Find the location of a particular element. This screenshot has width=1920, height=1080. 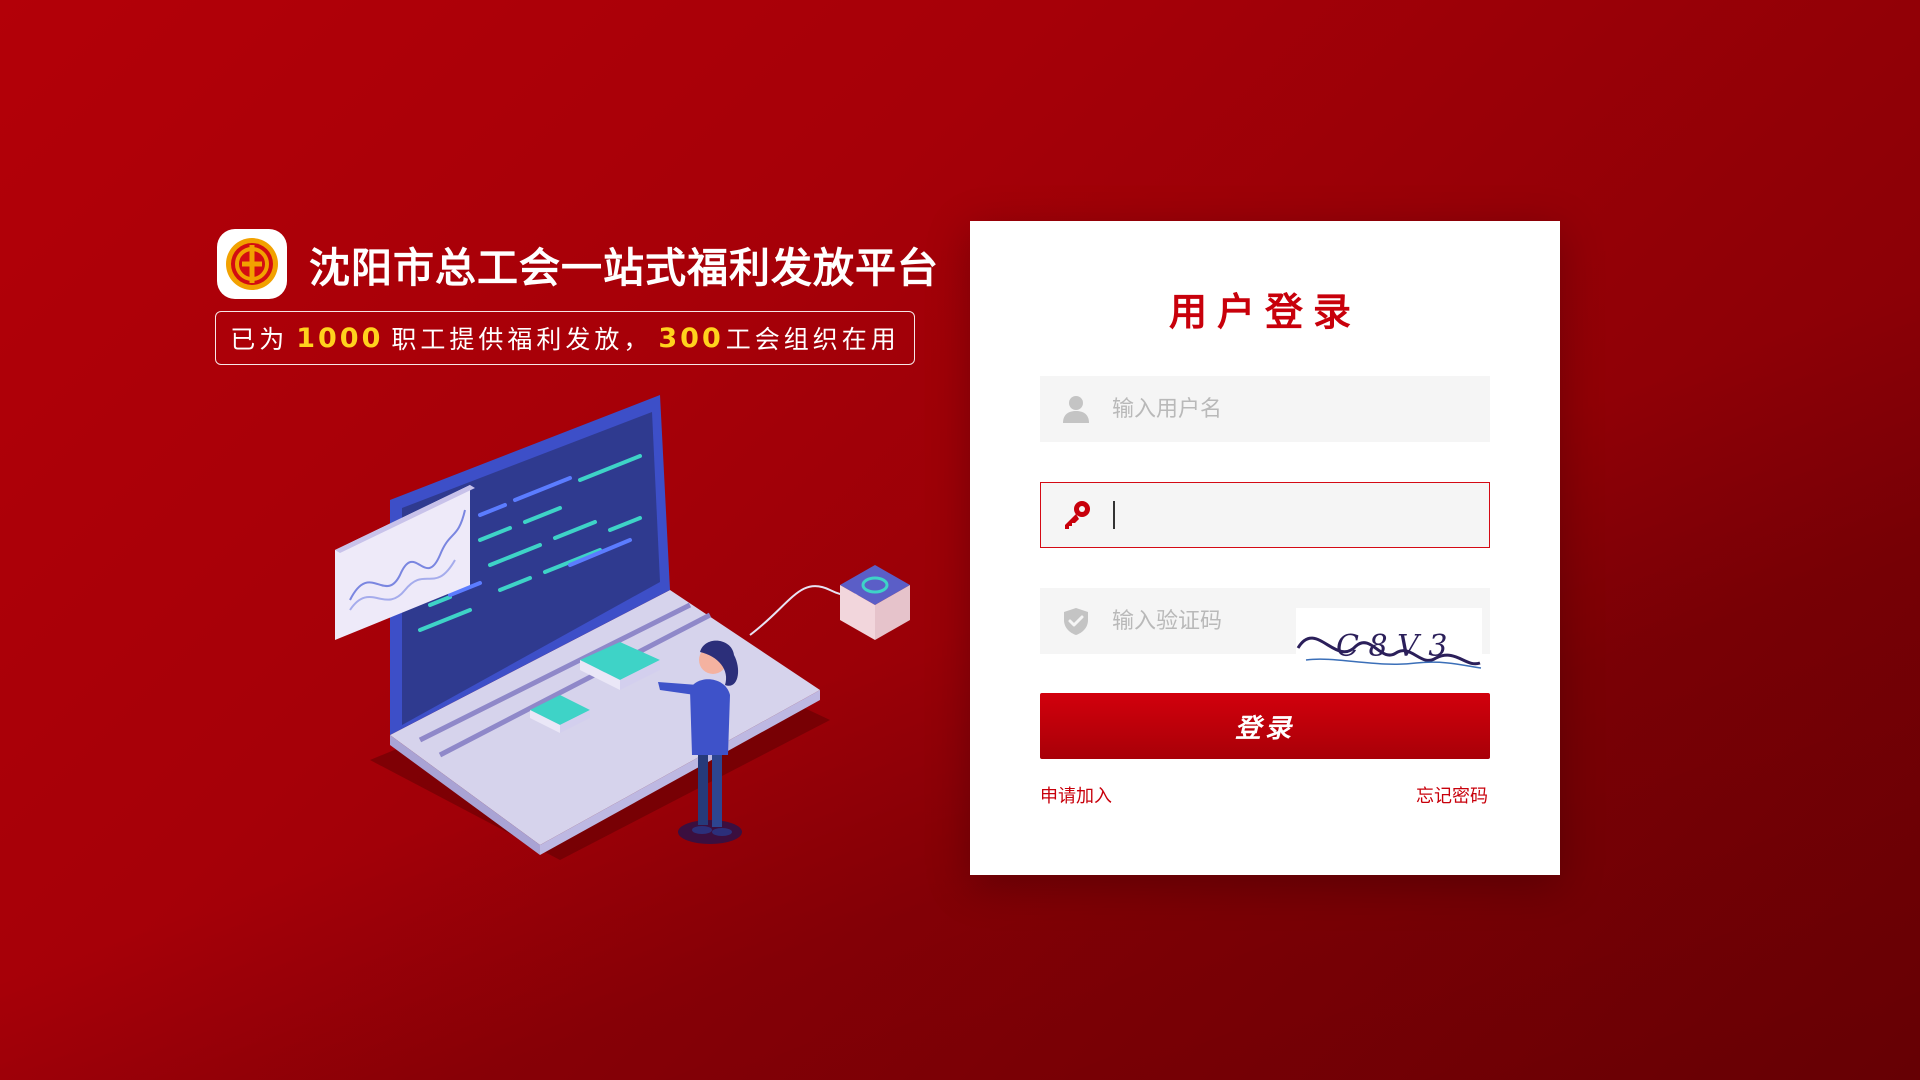

forgot-password-link: 忘记密码 is located at coordinates (1452, 795).